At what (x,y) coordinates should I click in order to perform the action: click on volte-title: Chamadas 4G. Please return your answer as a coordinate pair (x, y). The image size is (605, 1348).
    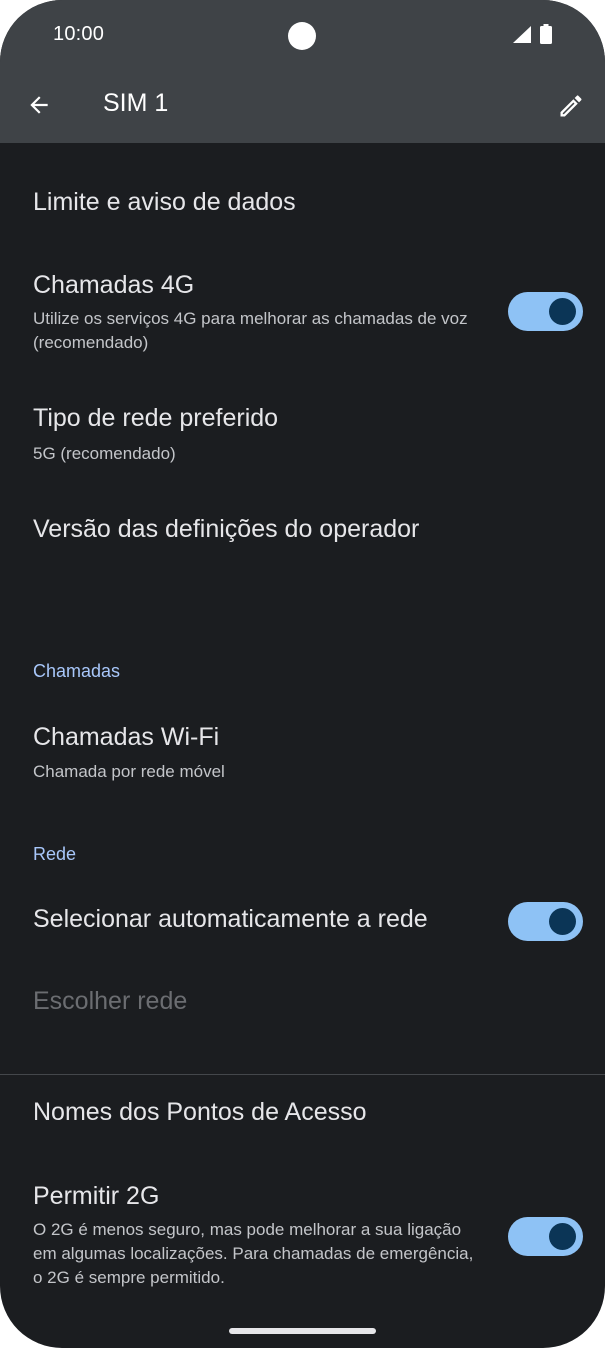
    Looking at the image, I should click on (114, 285).